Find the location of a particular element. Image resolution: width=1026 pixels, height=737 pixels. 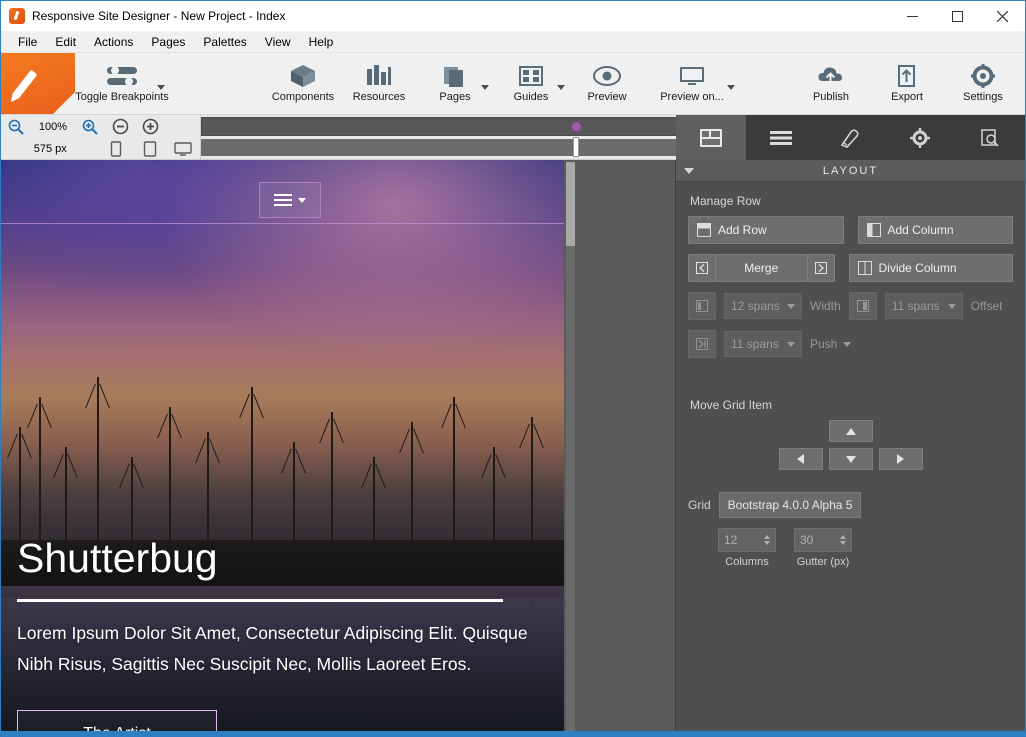

grid-selector-row: Grid Bootstrap 4.0.0 Alpha 5 is located at coordinates (850, 505).